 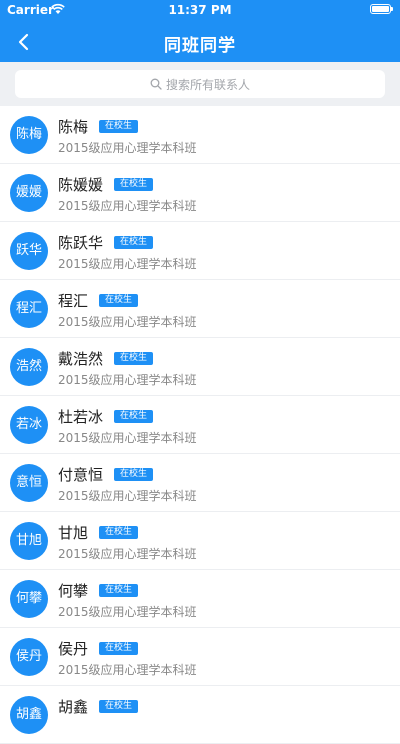 I want to click on avatar: 何攀, so click(x=29, y=599).